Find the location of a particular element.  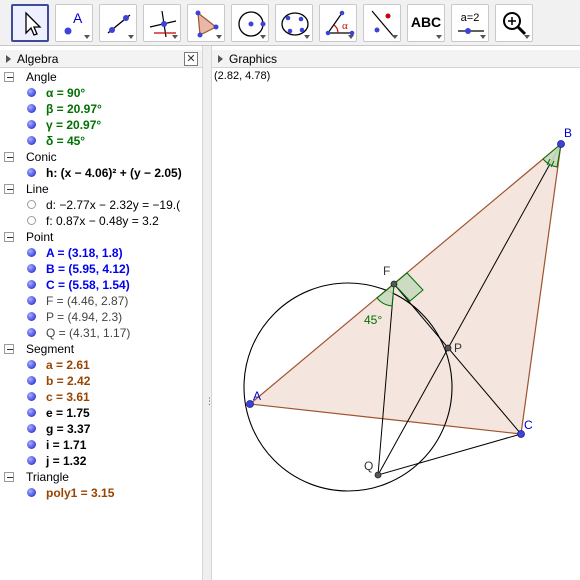

point-Q is located at coordinates (378, 475).